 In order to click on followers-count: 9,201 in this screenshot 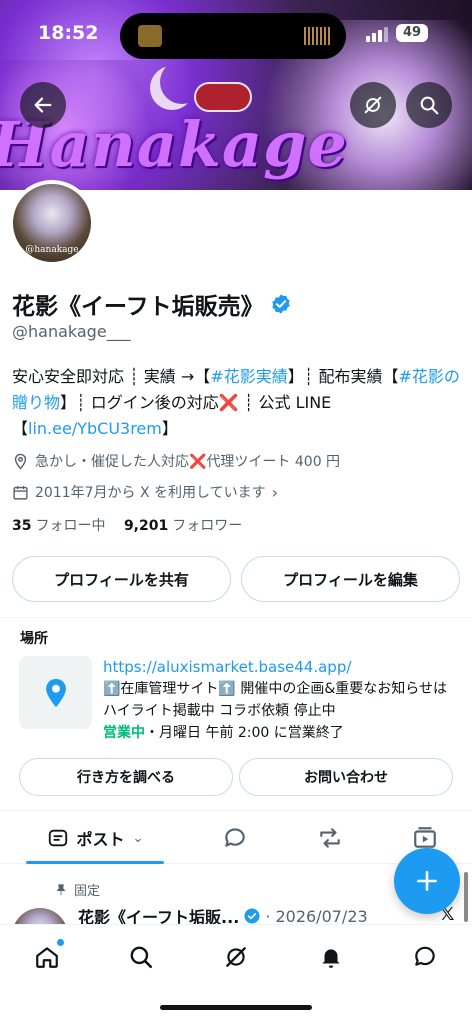, I will do `click(146, 526)`.